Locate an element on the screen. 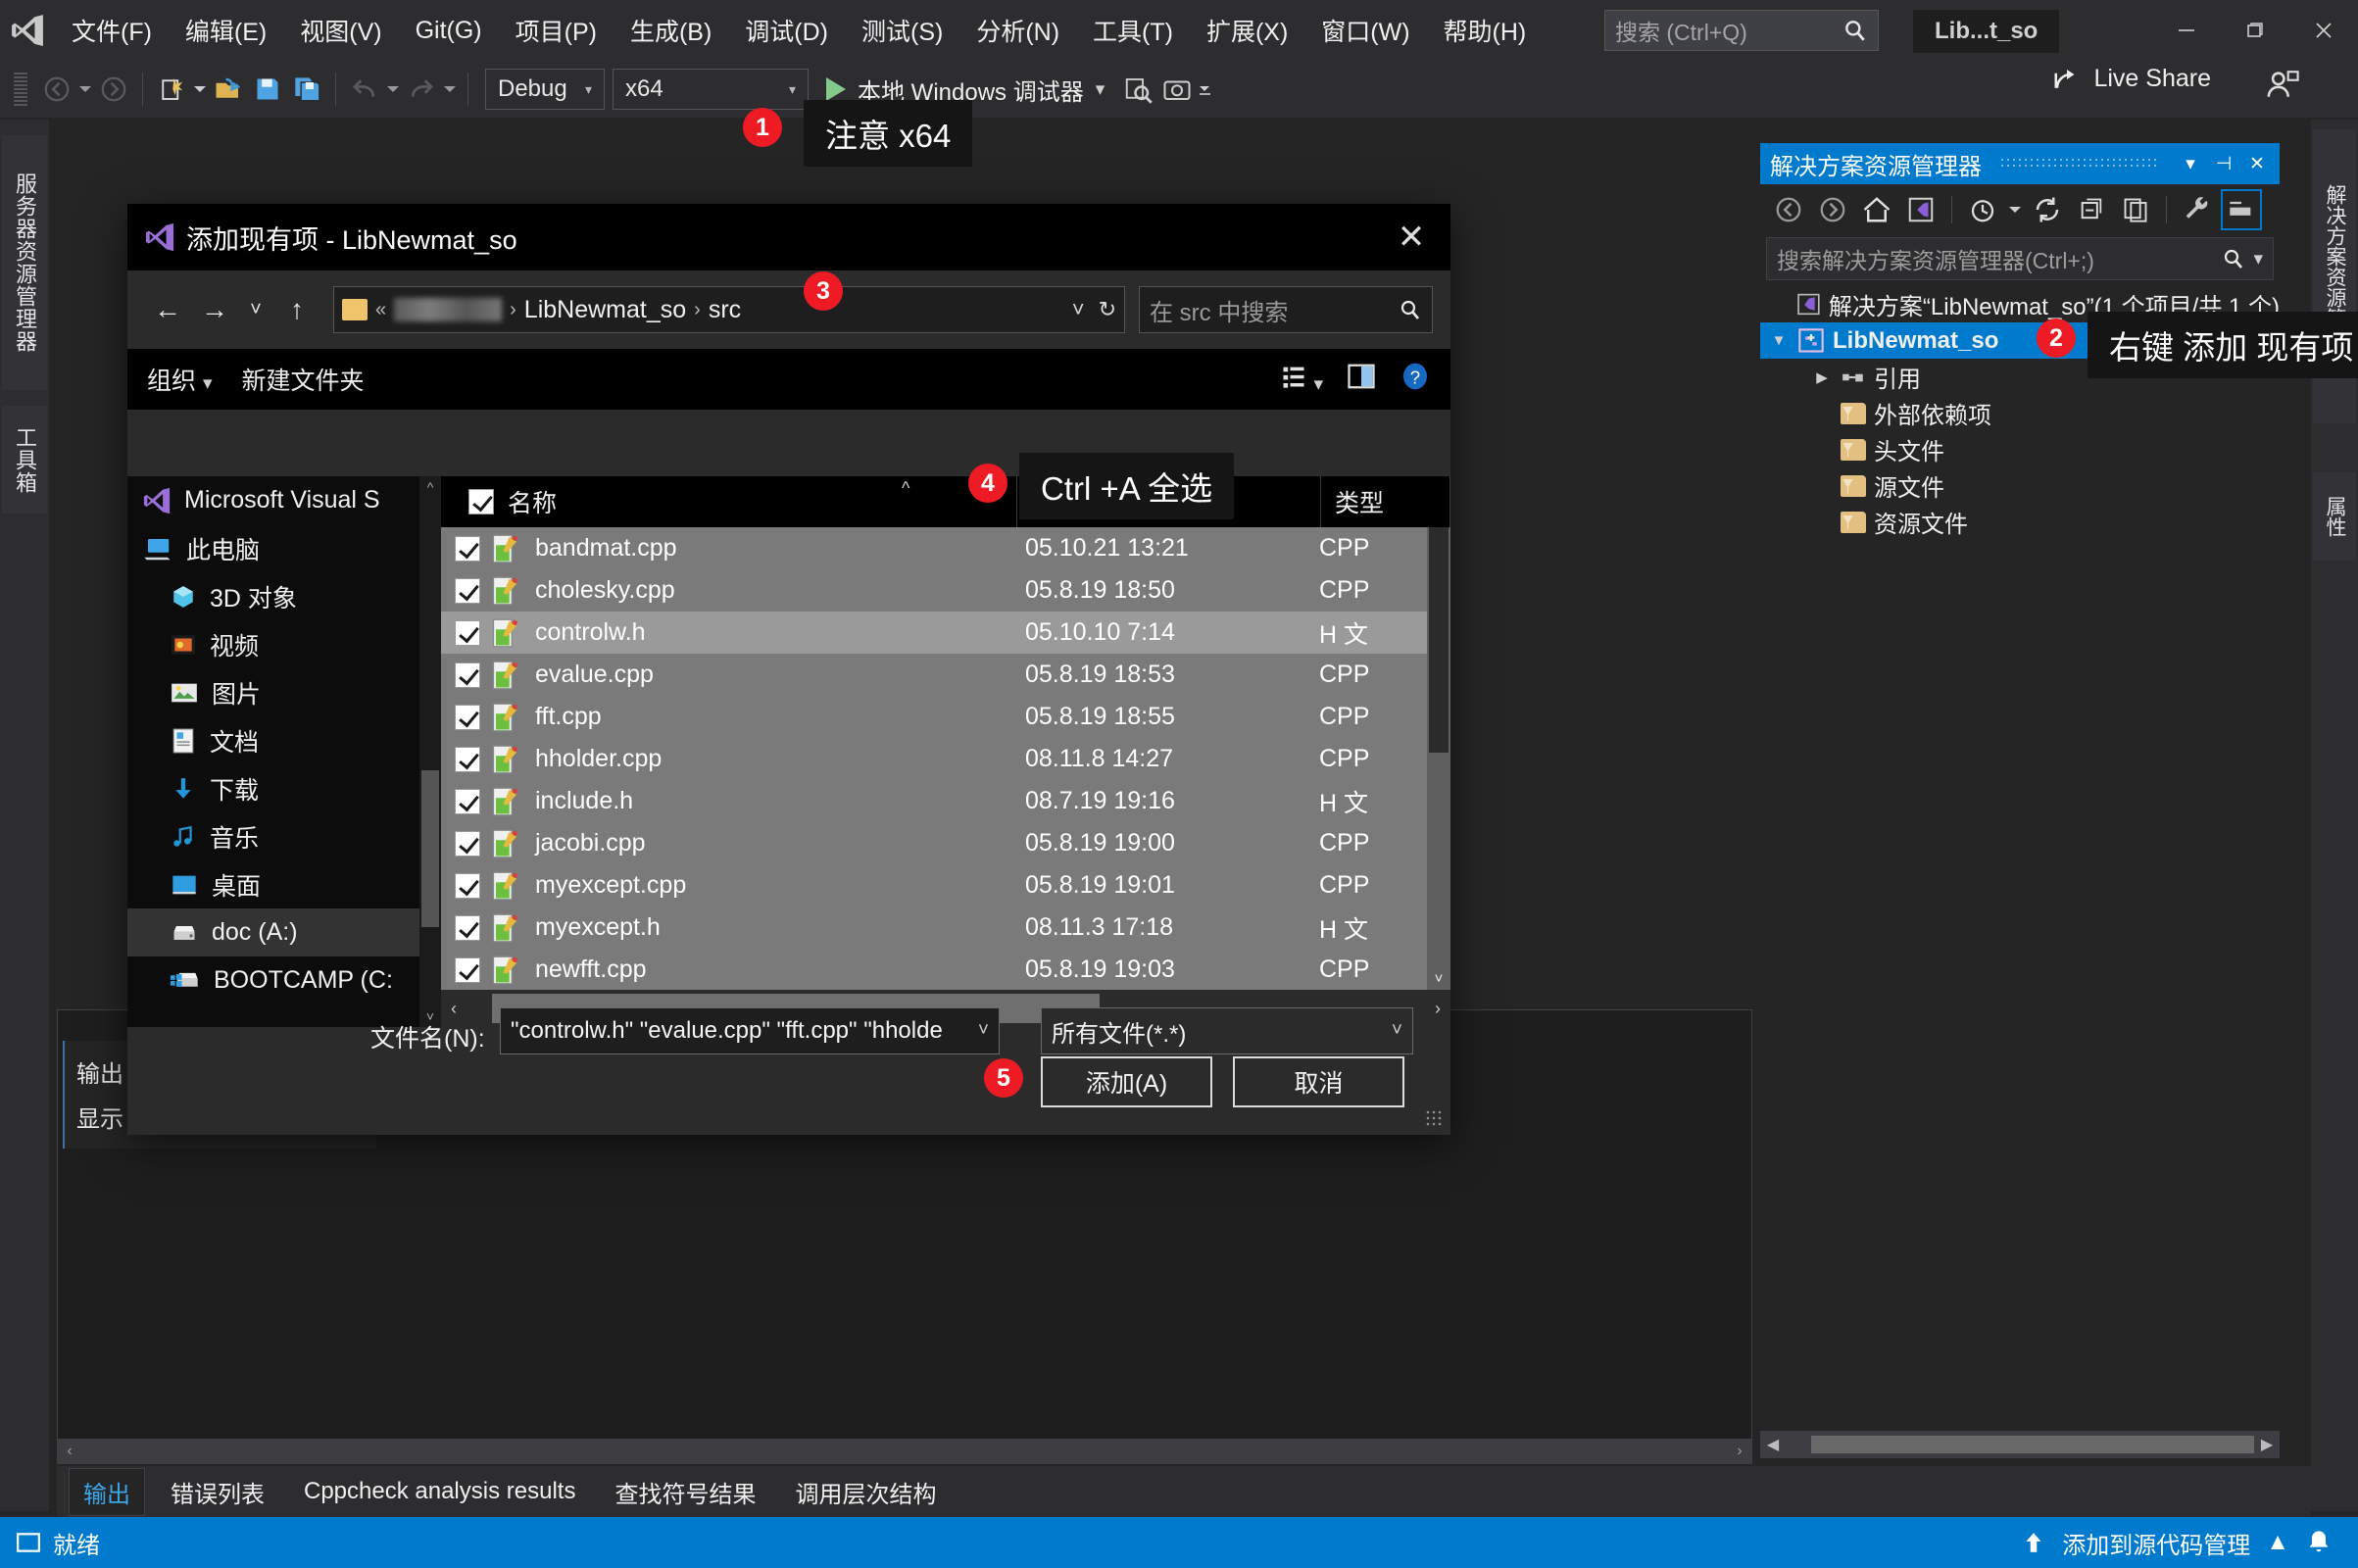  cancel-button: 取消 is located at coordinates (1318, 1081).